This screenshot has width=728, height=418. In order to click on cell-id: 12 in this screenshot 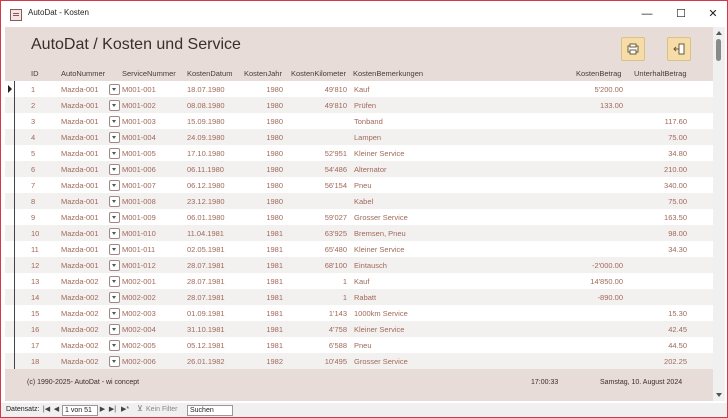, I will do `click(35, 265)`.